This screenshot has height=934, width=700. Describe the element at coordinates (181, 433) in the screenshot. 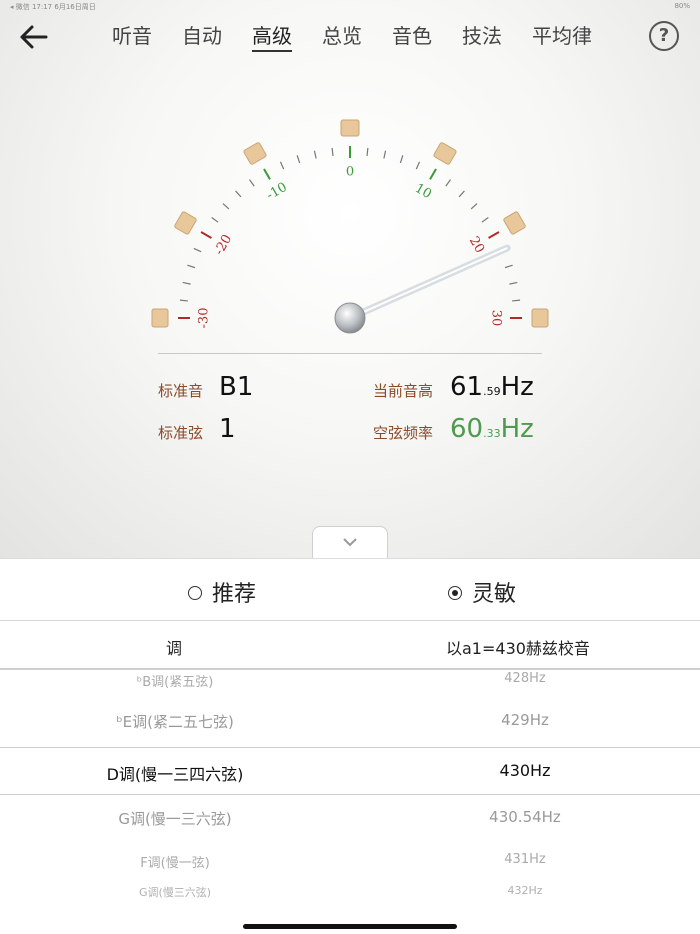

I see `std-string-label: 标准弦` at that location.